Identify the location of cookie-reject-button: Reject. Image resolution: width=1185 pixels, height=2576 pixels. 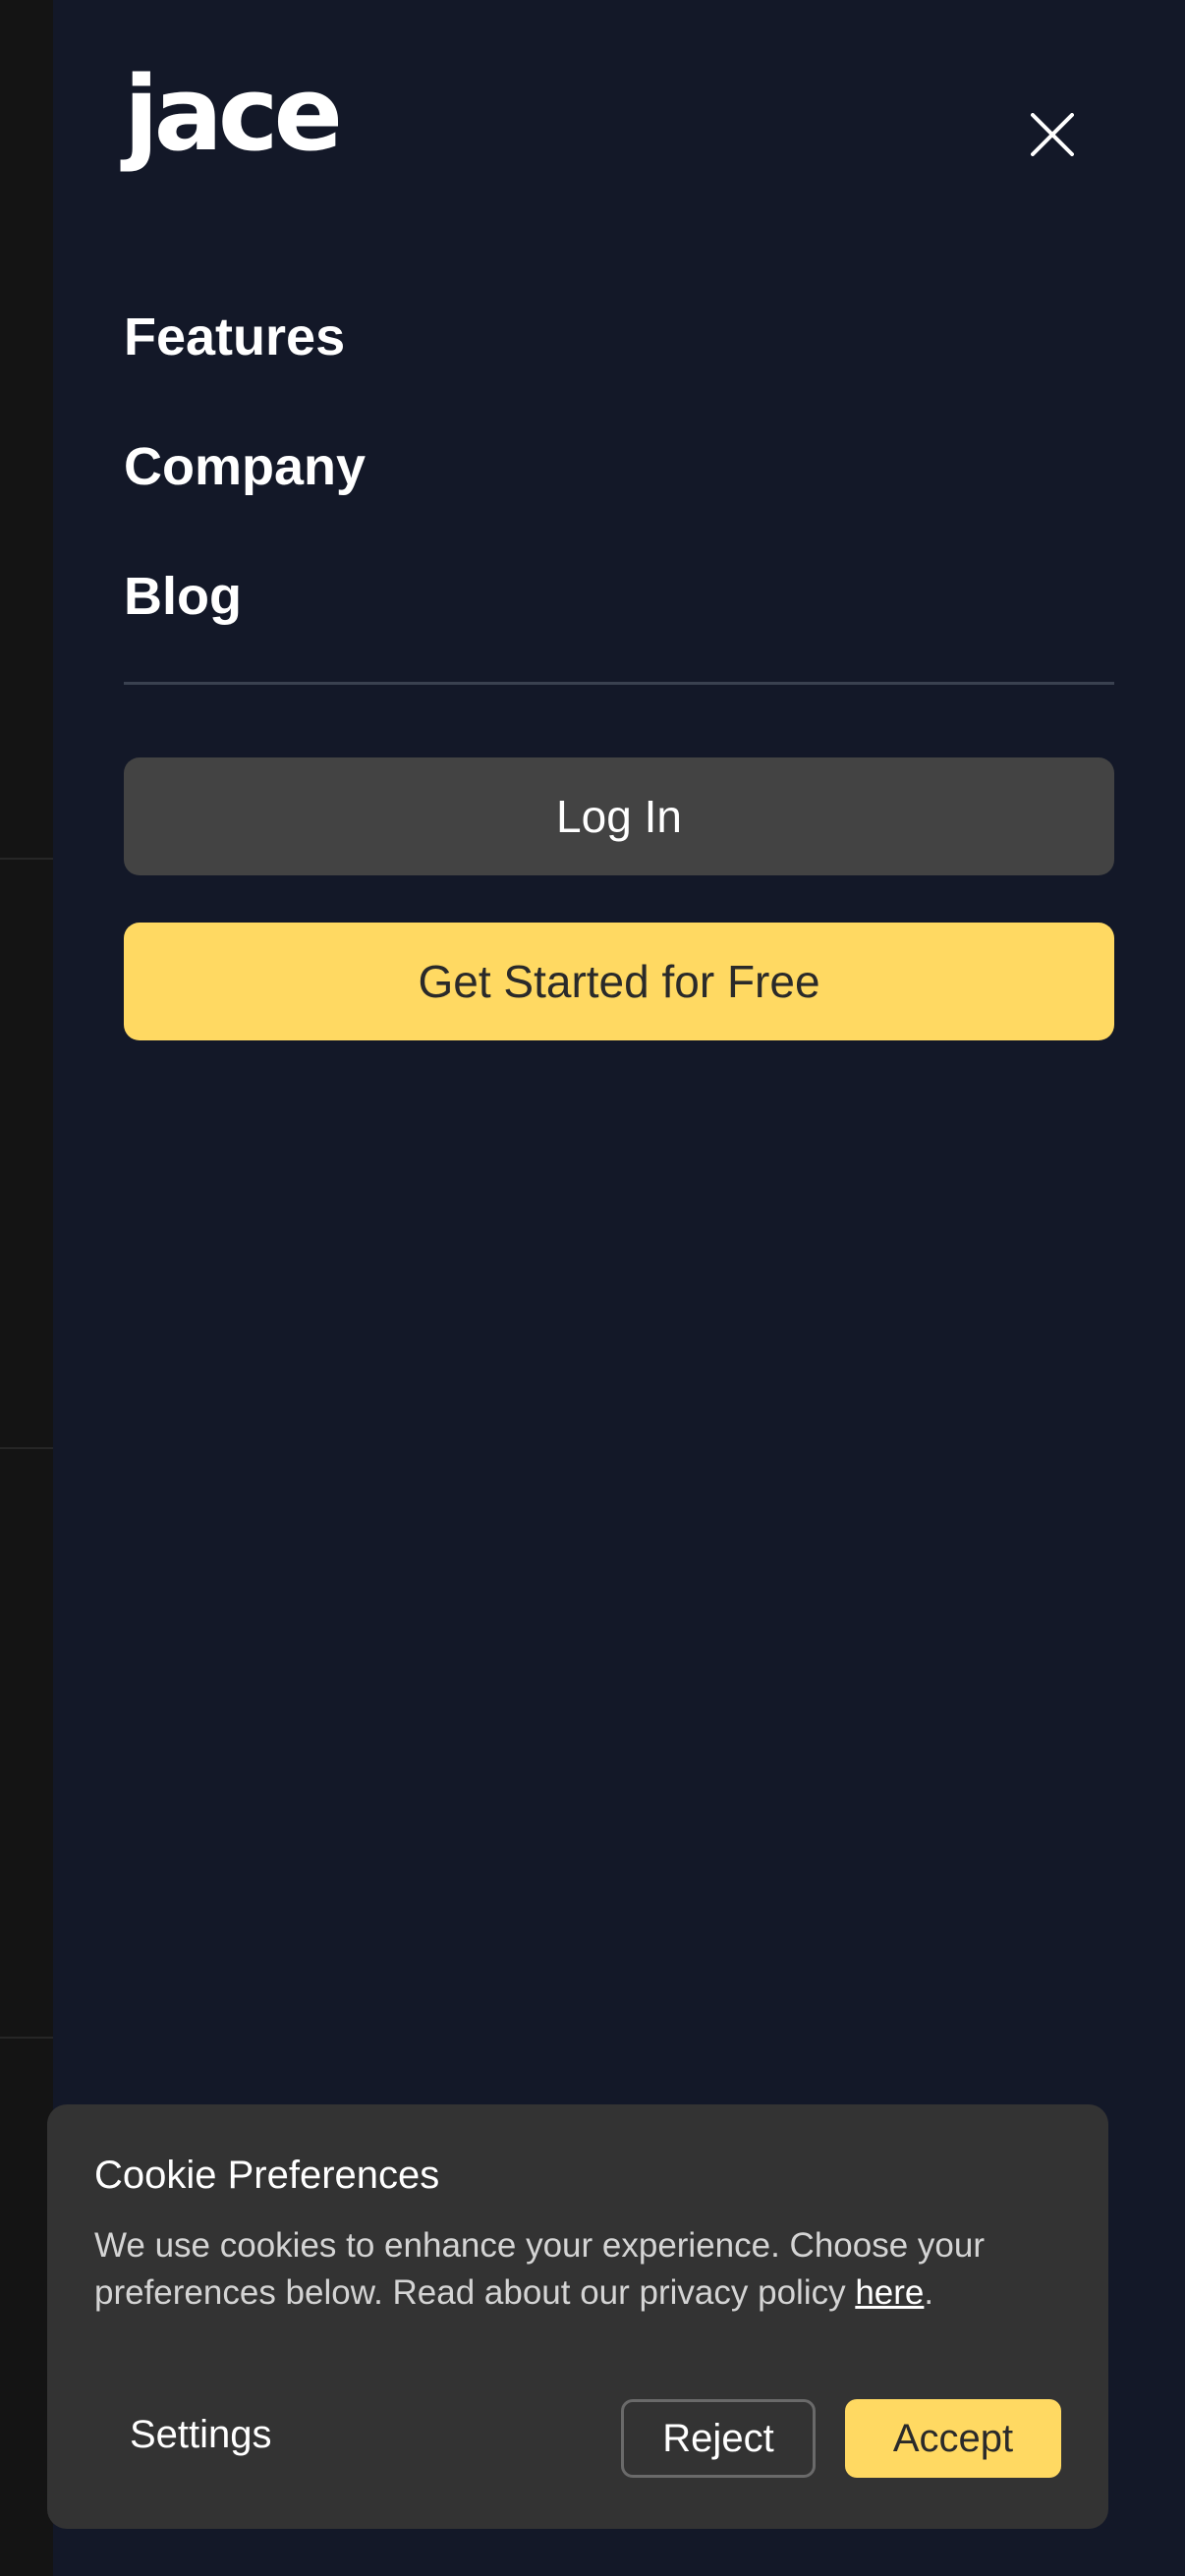
(719, 2438).